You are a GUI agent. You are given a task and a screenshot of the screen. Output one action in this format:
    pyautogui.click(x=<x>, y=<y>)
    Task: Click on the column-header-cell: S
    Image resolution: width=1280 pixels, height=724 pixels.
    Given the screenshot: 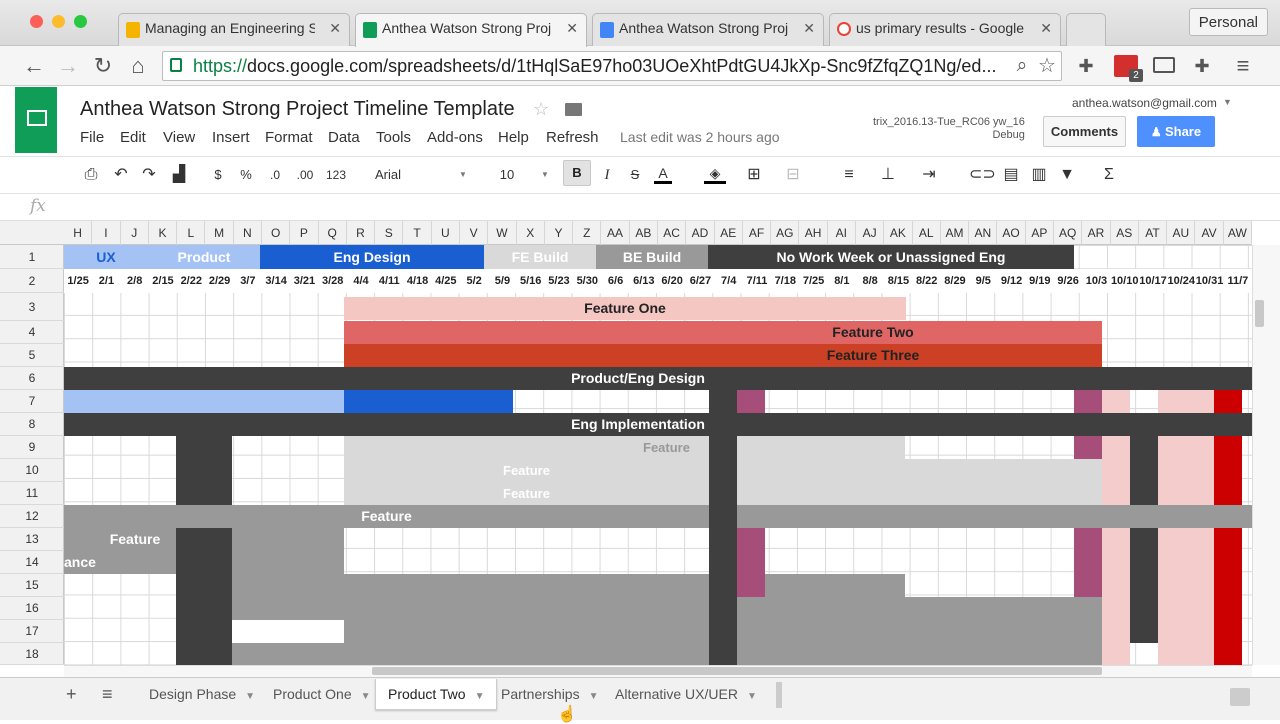 What is the action you would take?
    pyautogui.click(x=389, y=233)
    